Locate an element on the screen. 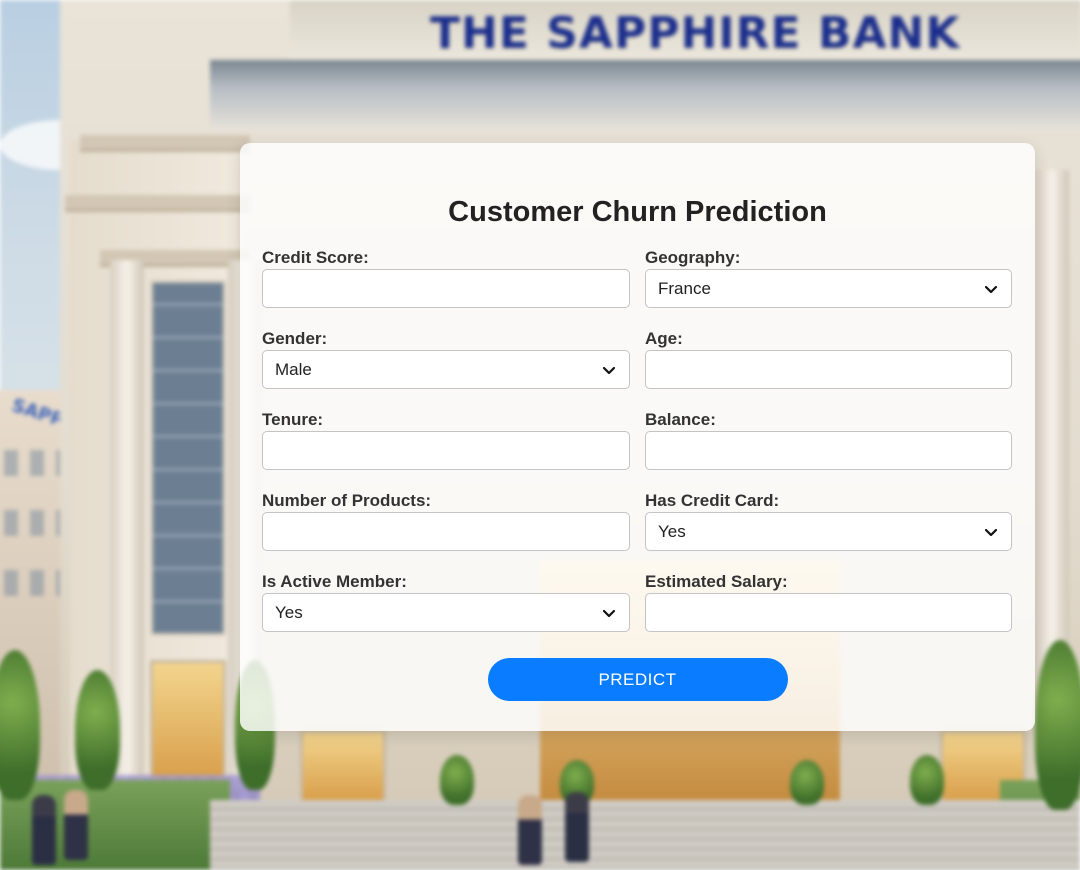 The image size is (1080, 870). form-title: Customer Churn Prediction is located at coordinates (637, 212).